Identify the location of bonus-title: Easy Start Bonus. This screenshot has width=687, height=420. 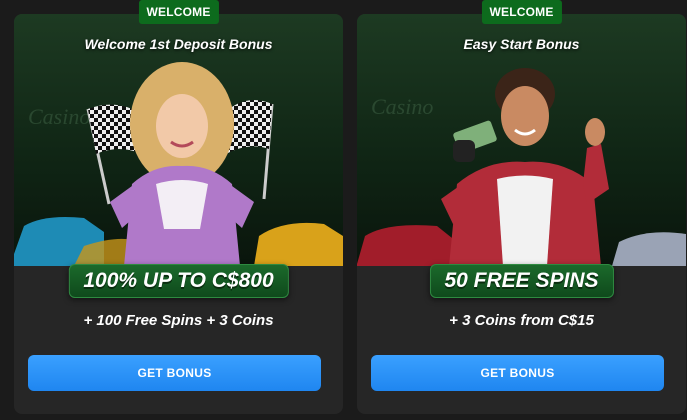
(521, 44).